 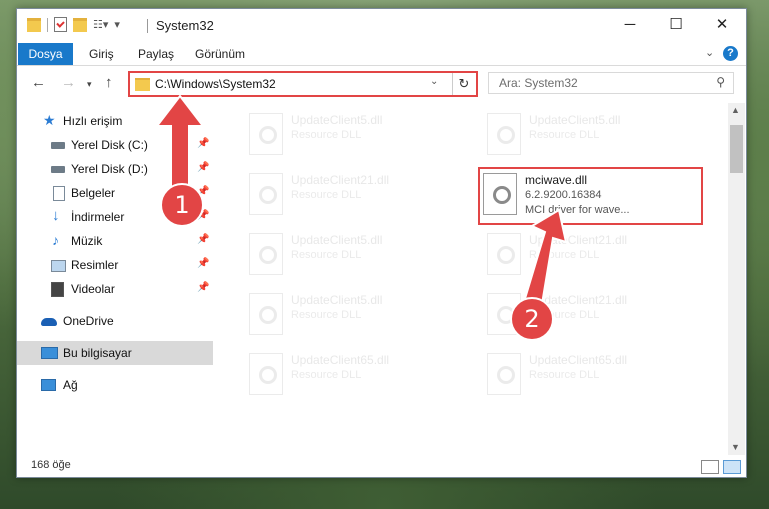 What do you see at coordinates (532, 319) in the screenshot?
I see `step-badge-2: 2` at bounding box center [532, 319].